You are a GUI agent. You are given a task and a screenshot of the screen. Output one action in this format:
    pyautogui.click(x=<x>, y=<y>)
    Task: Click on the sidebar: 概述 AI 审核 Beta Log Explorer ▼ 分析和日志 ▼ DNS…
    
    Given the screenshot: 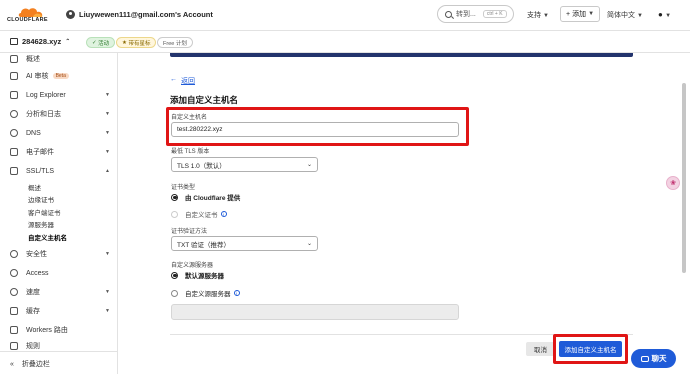 What is the action you would take?
    pyautogui.click(x=59, y=213)
    